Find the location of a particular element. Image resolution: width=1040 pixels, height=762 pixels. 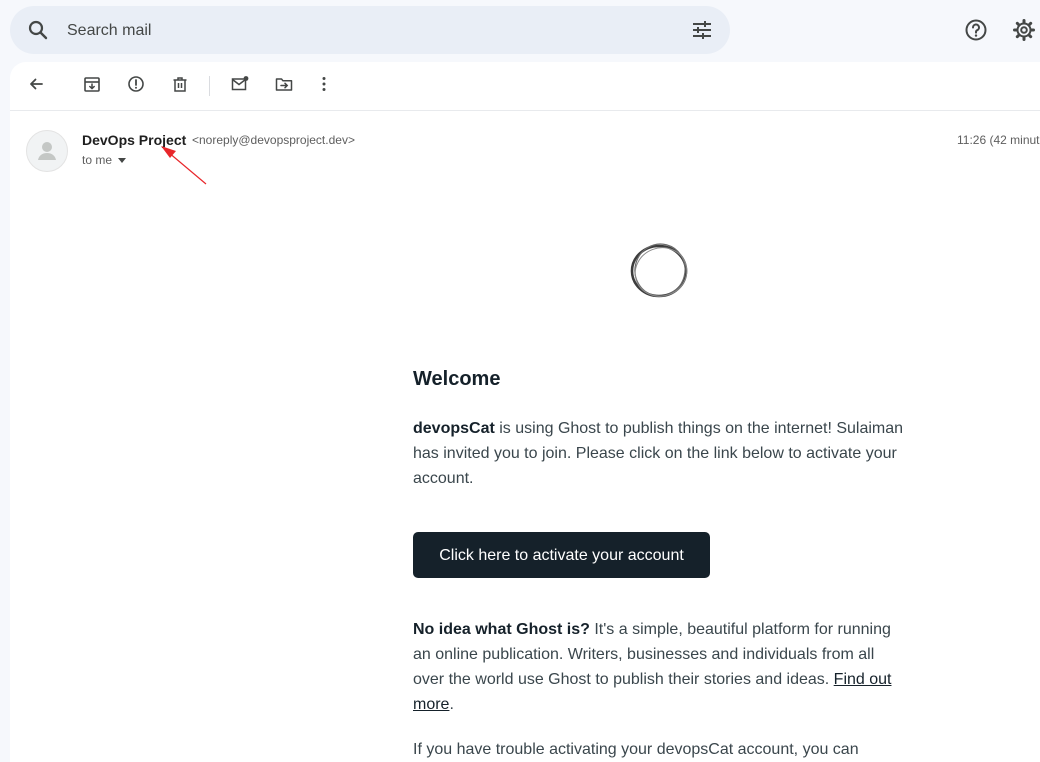

sender-email: <noreply@devopsproject.dev> is located at coordinates (273, 140).